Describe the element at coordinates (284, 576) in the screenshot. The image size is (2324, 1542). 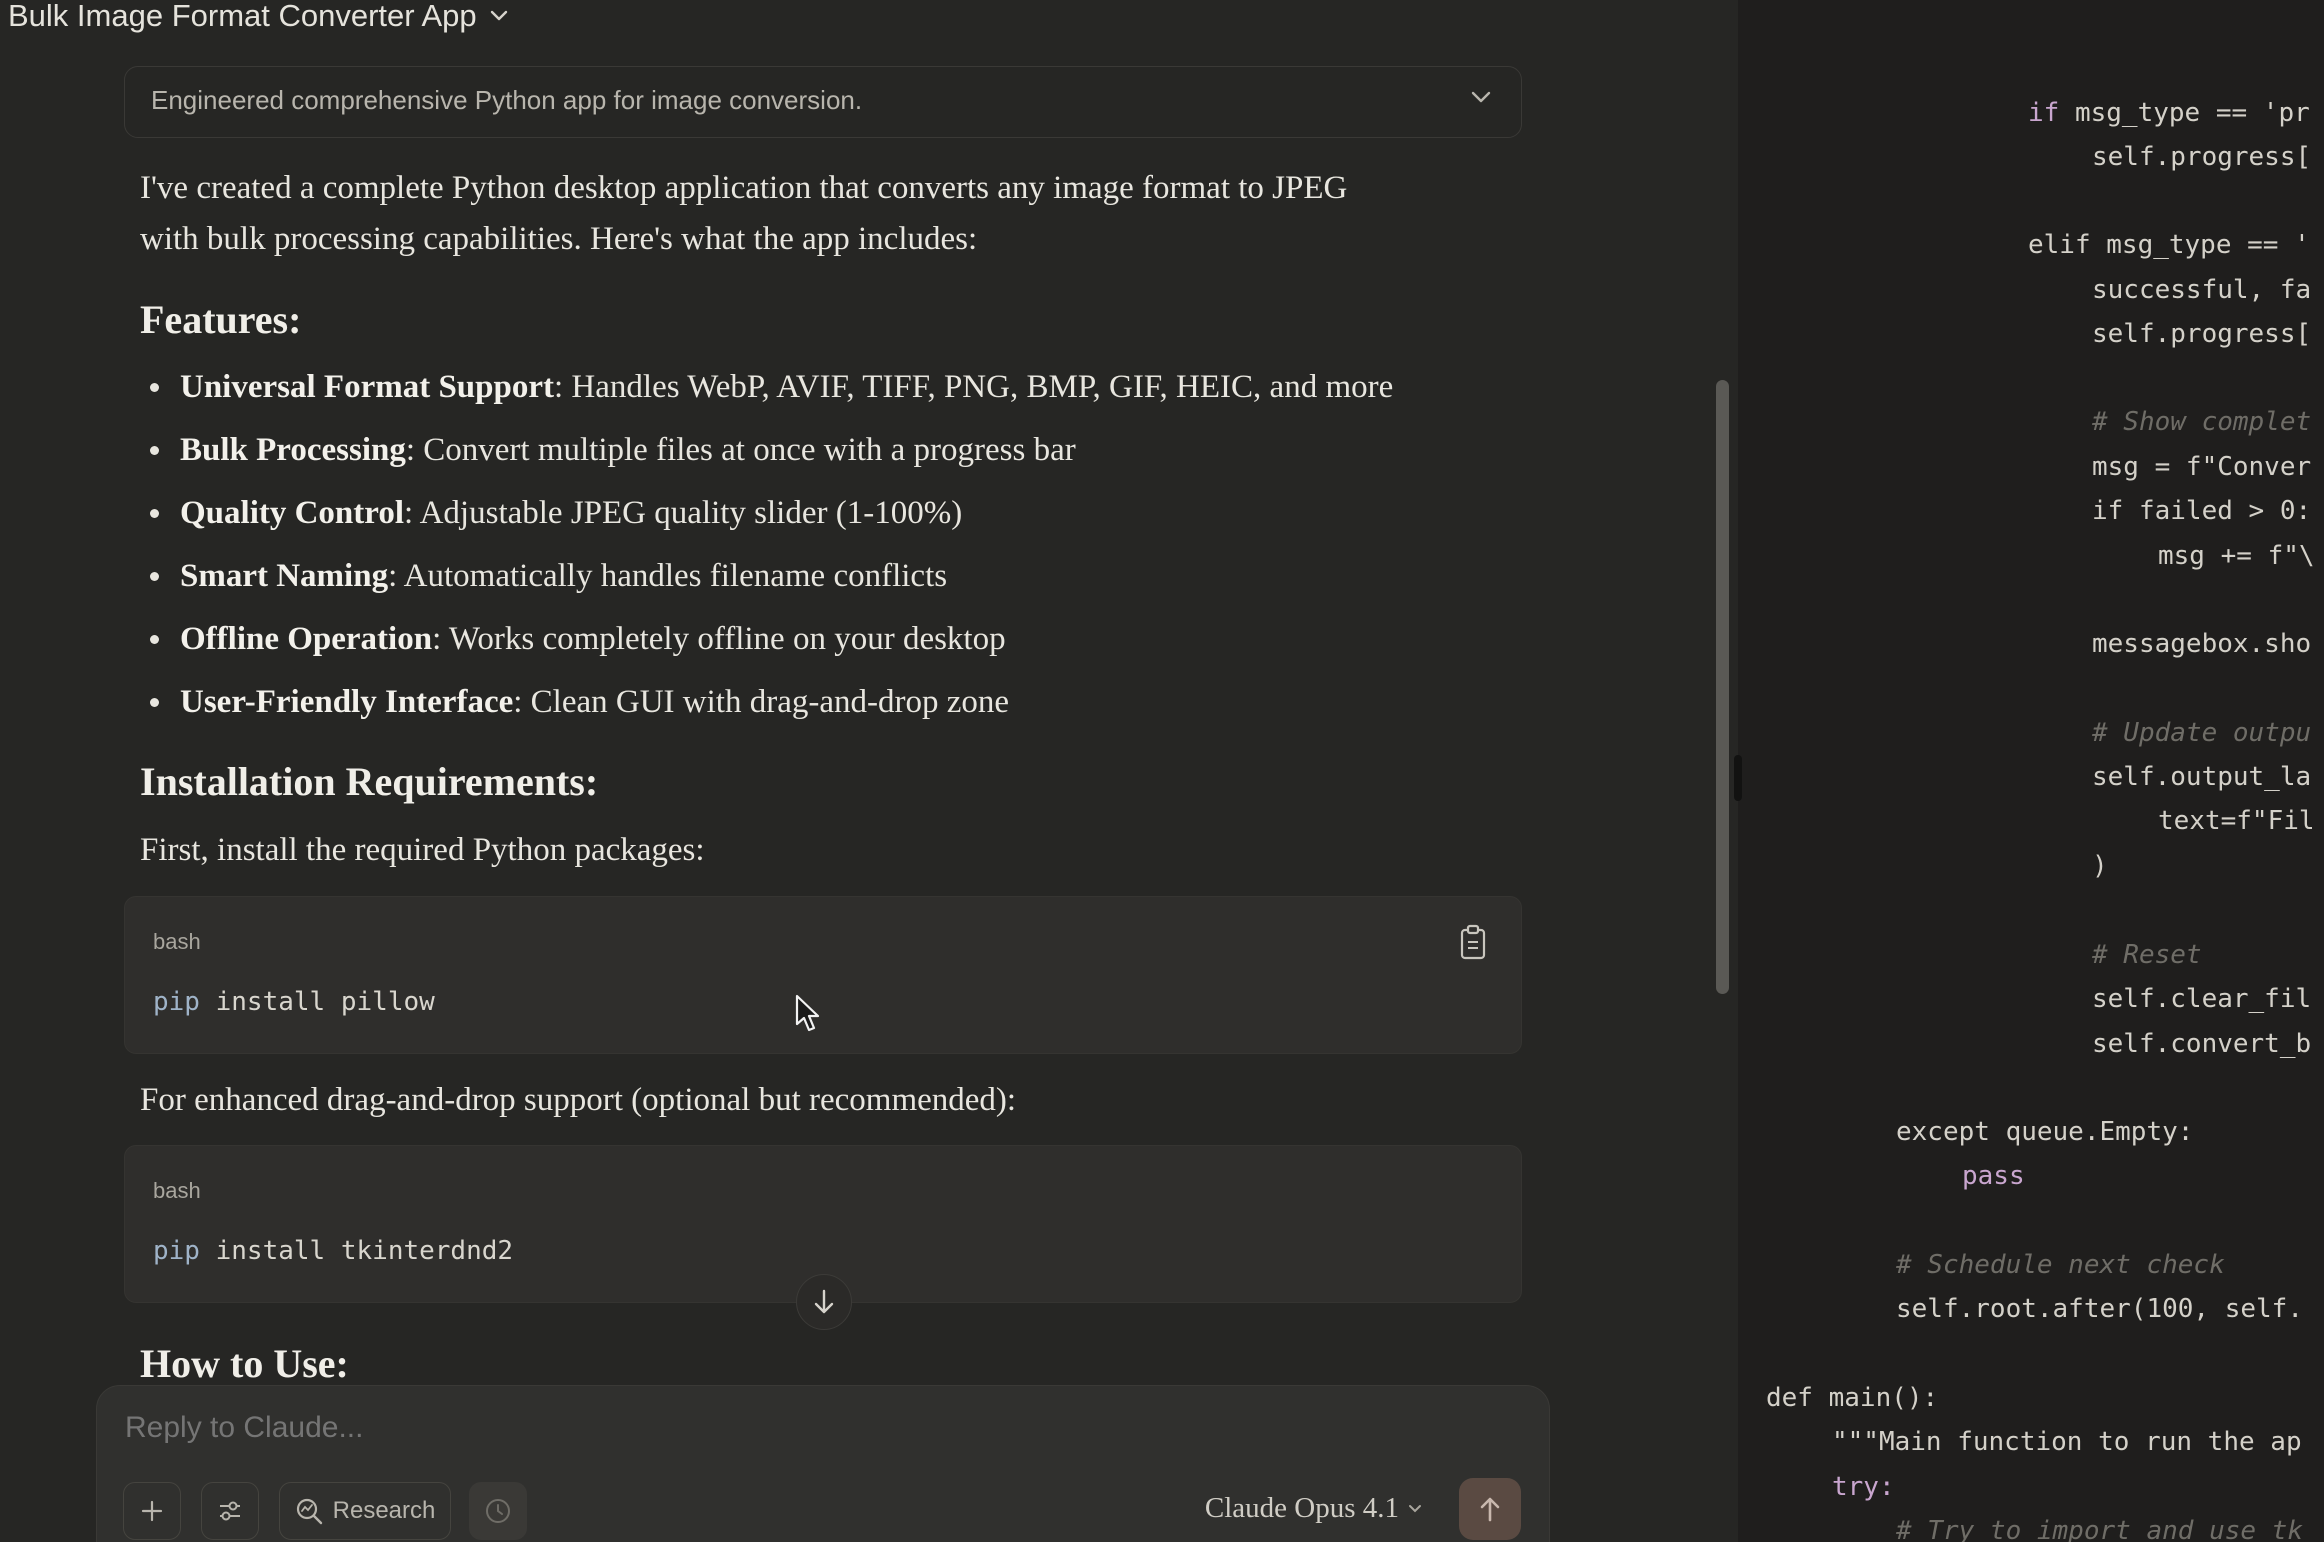
I see `feature-title: Smart Naming` at that location.